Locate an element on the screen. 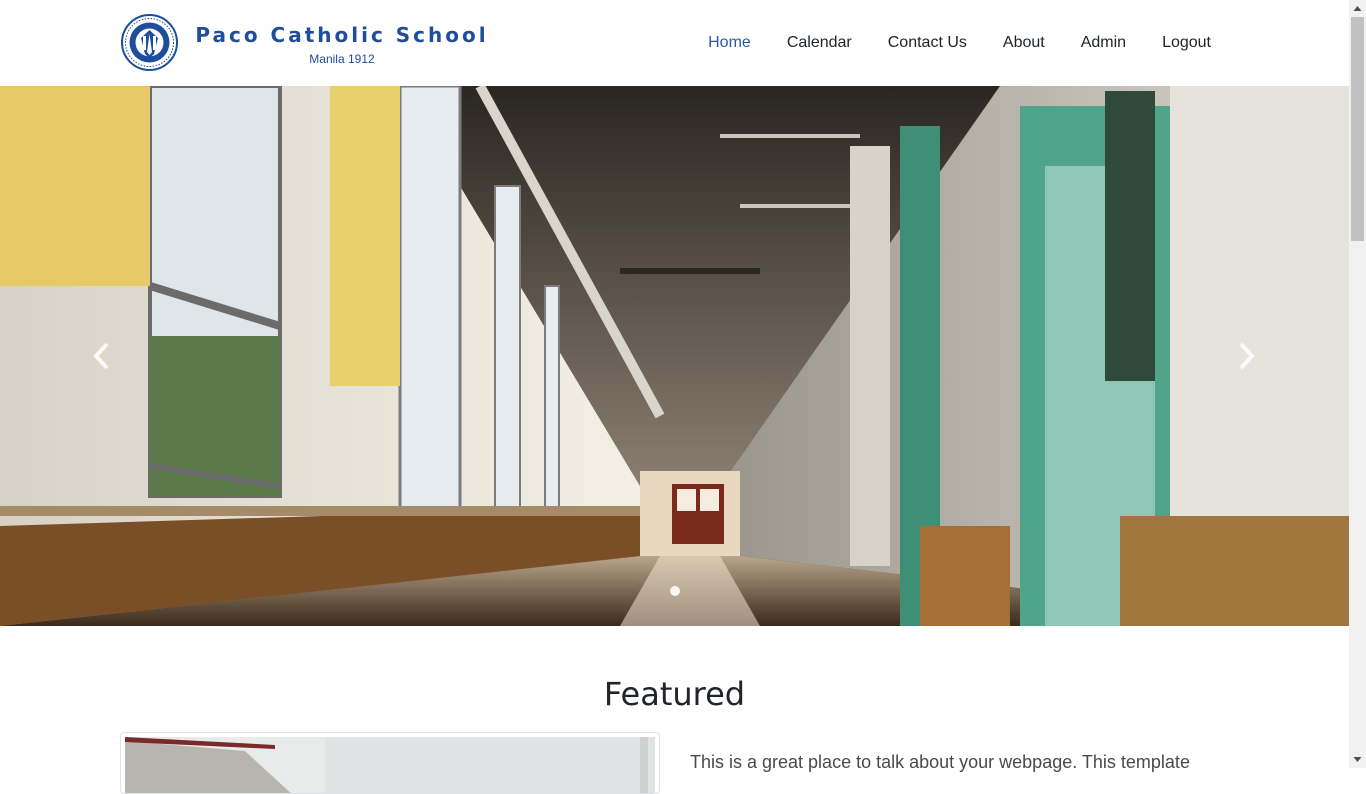 Image resolution: width=1366 pixels, height=794 pixels. carousel-prev-button is located at coordinates (101, 356).